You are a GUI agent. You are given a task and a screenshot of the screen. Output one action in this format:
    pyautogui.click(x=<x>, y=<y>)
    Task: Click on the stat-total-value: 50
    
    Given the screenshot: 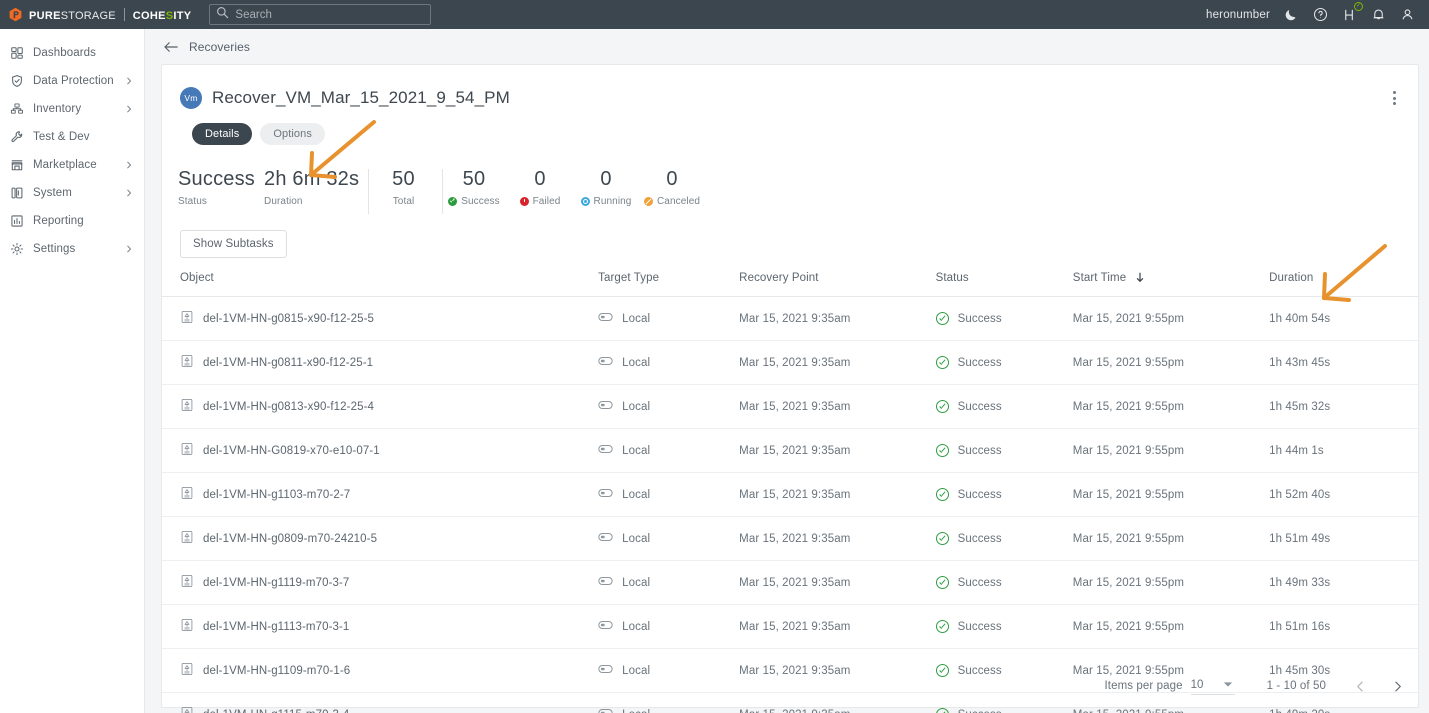 What is the action you would take?
    pyautogui.click(x=403, y=179)
    